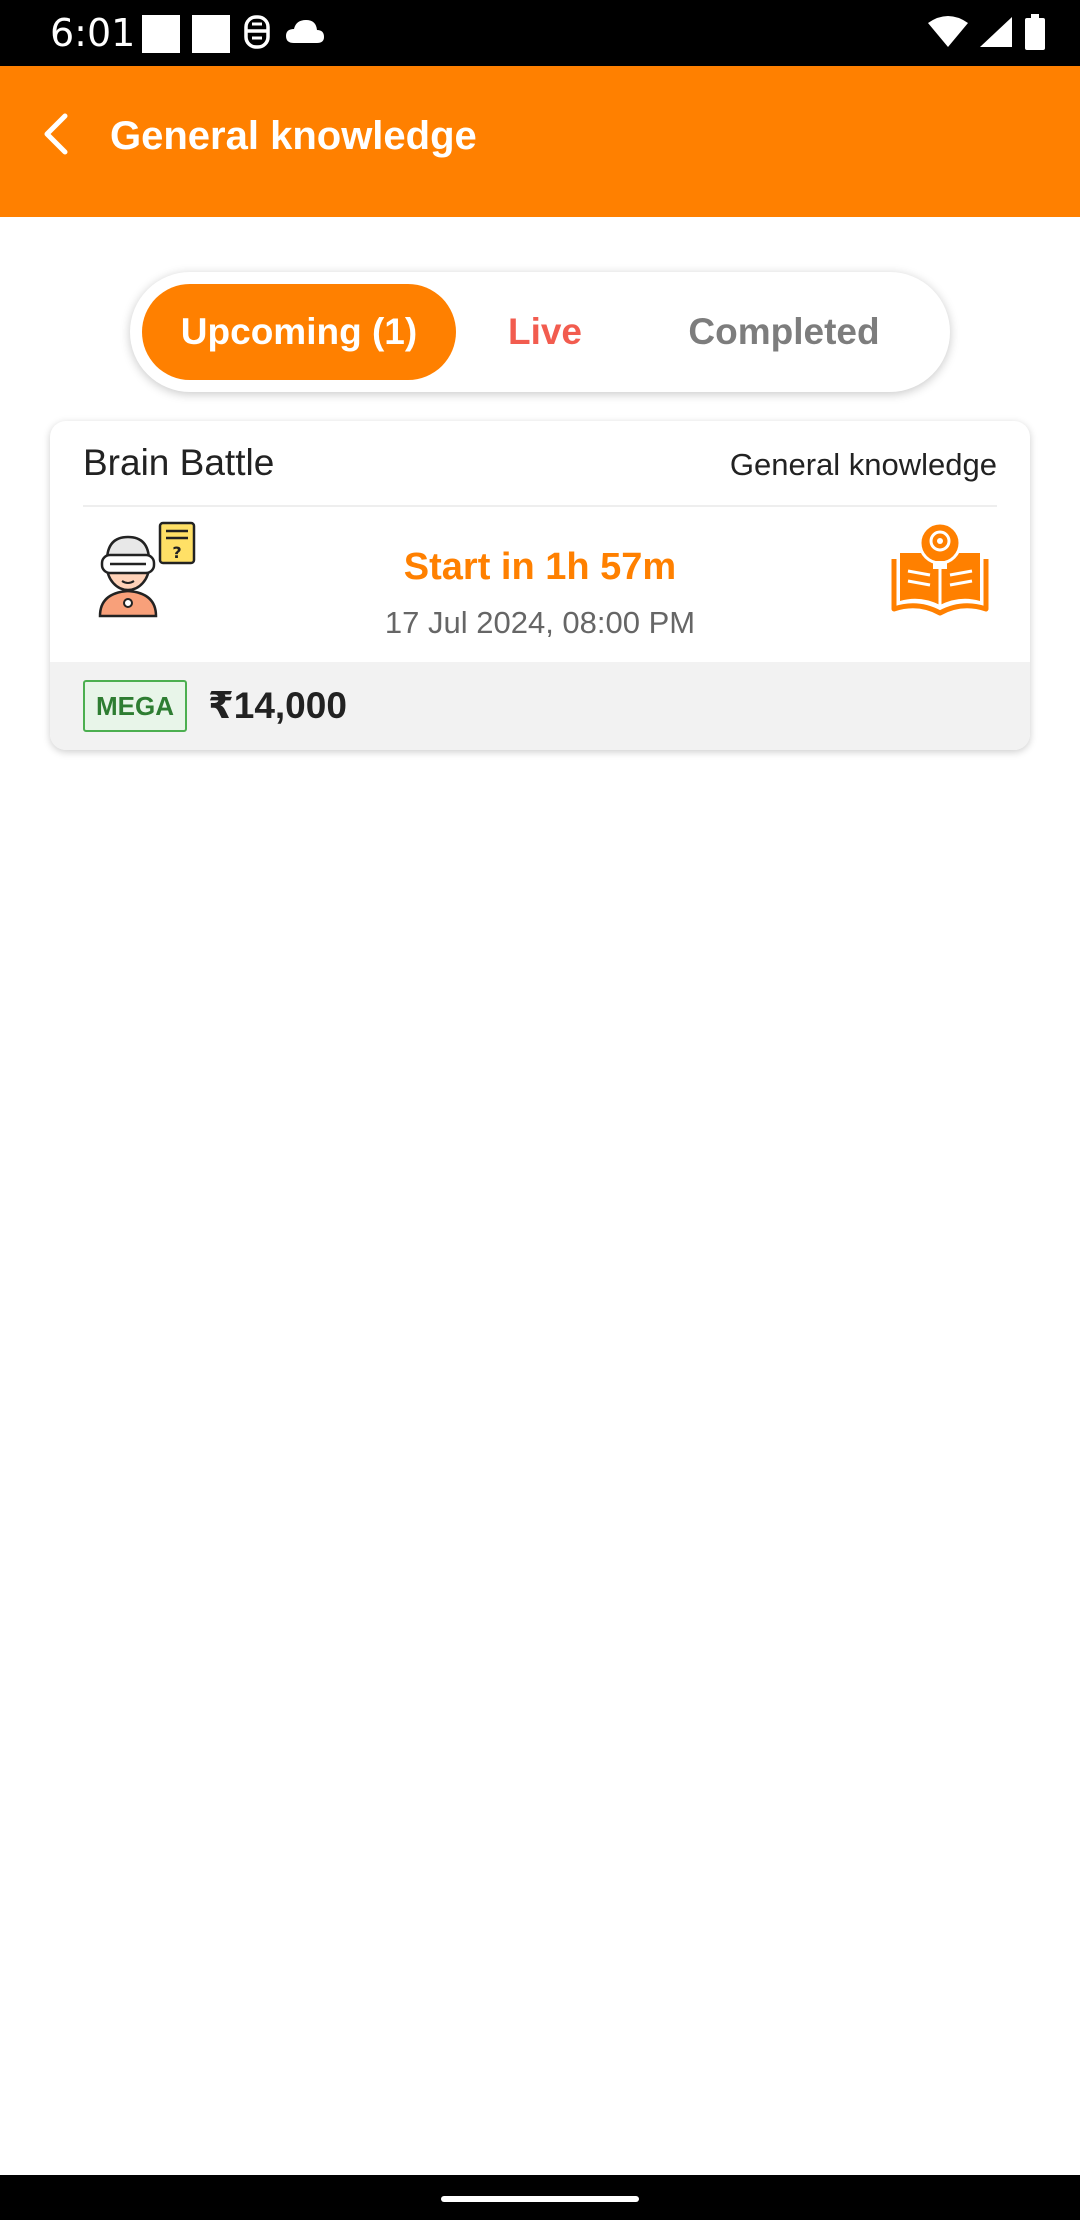  I want to click on page-title: General knowledge, so click(293, 136).